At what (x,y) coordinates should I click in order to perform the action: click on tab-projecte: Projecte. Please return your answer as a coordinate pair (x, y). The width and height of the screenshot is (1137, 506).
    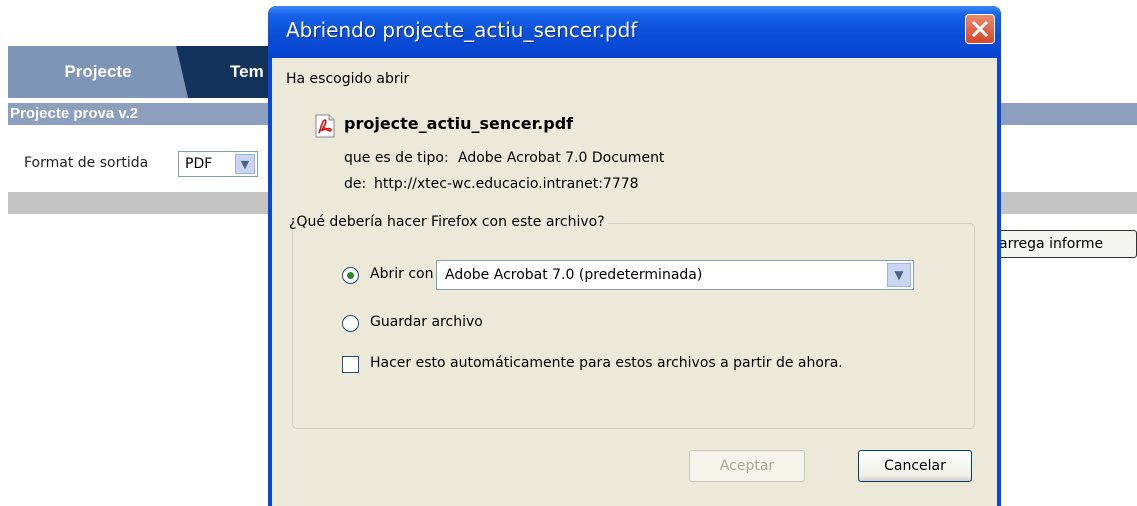
    Looking at the image, I should click on (98, 72).